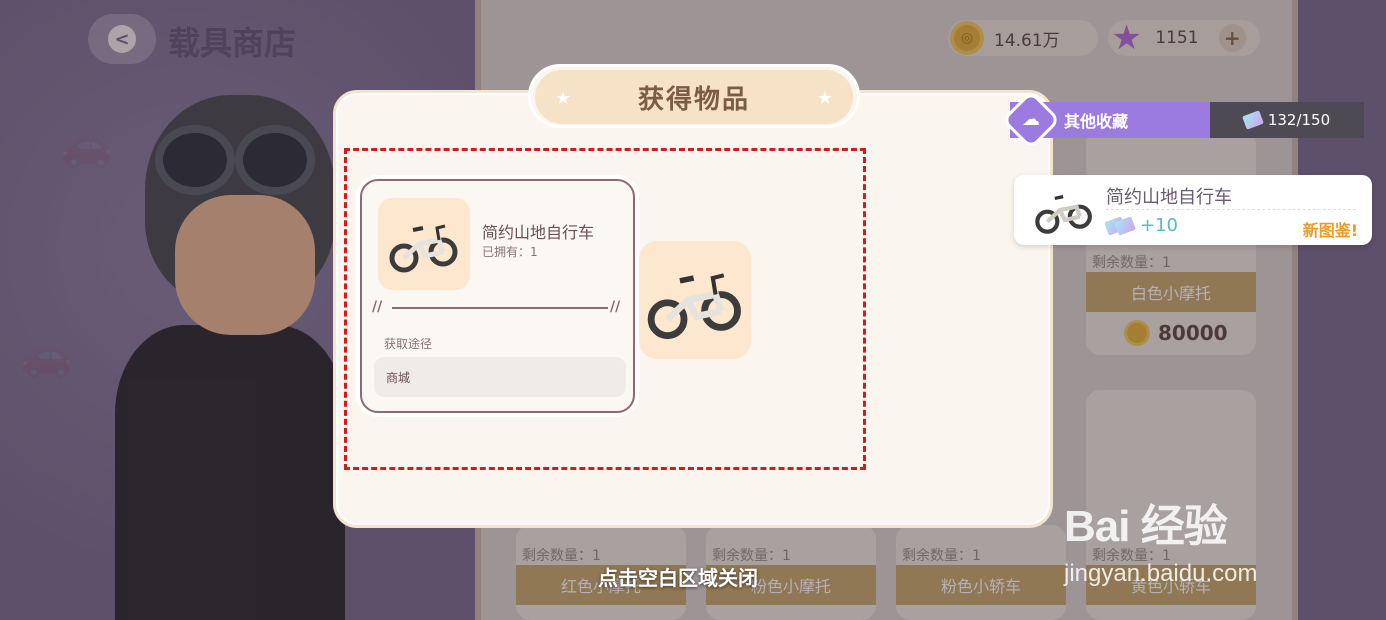 This screenshot has height=620, width=1386. Describe the element at coordinates (1287, 120) in the screenshot. I see `collection-progress: 132/150` at that location.